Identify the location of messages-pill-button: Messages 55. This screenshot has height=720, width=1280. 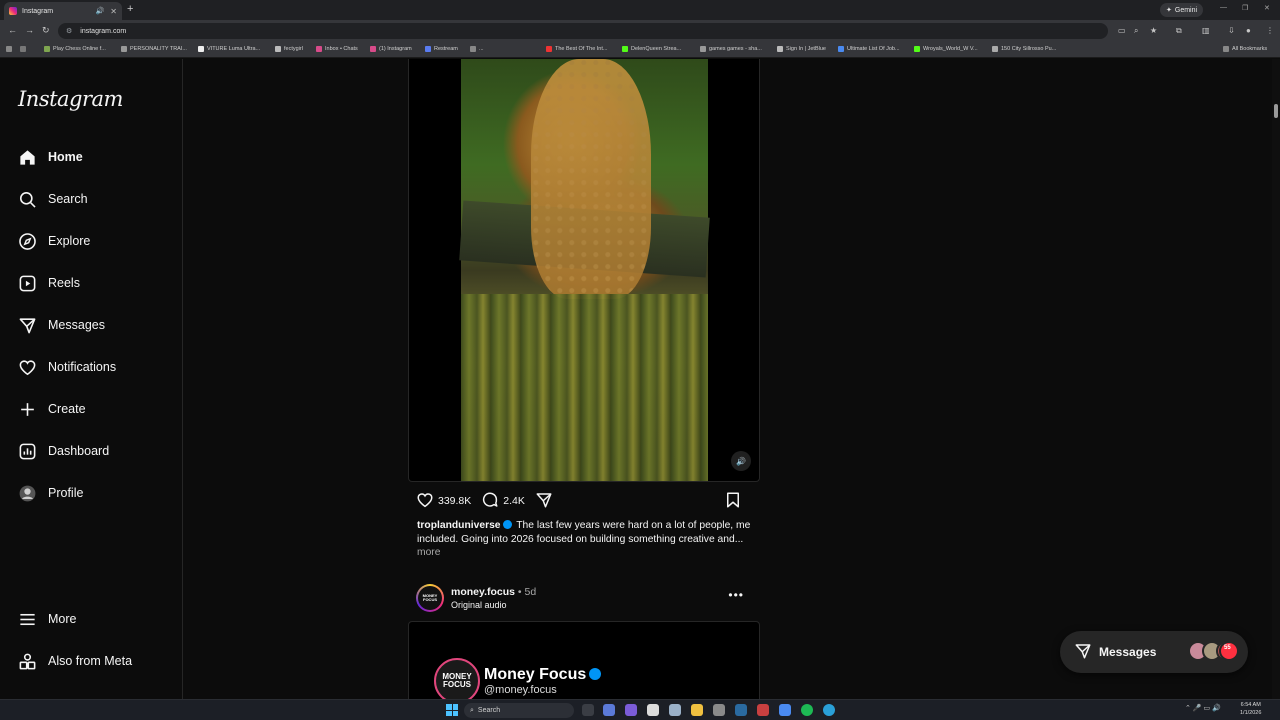
(1154, 652).